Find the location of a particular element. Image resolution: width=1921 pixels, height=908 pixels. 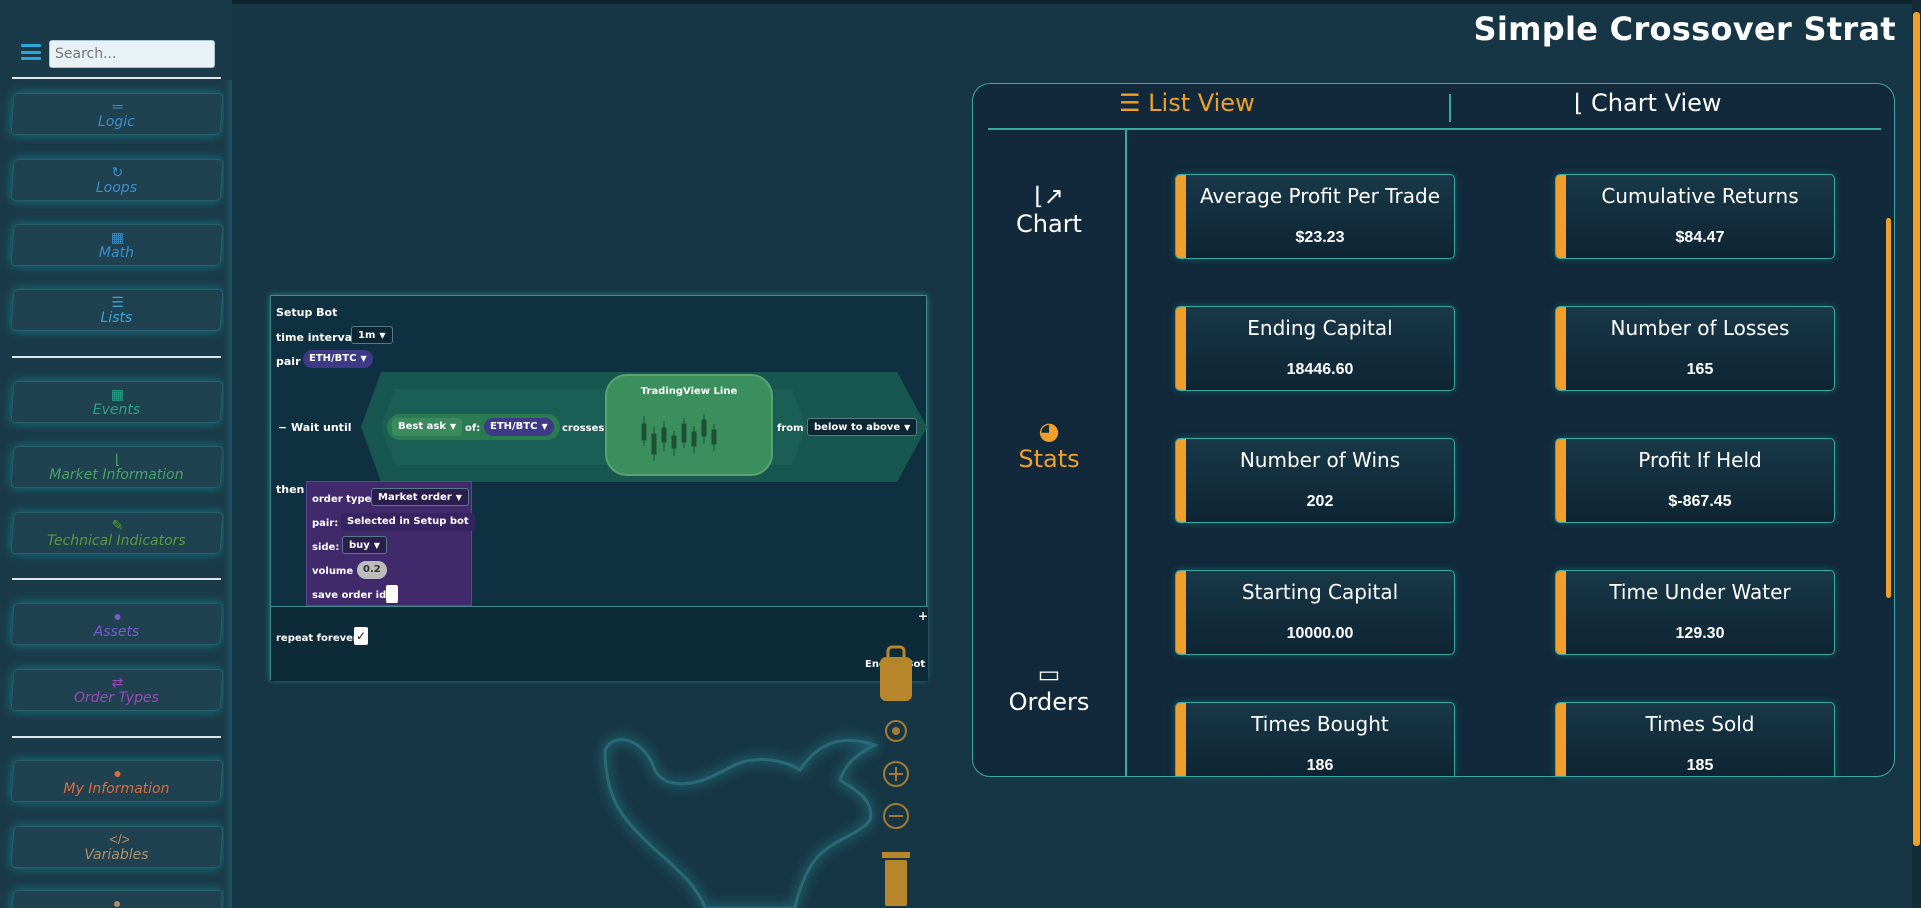

sidebar-item-technical-indicators: ✎ Technical Indicators is located at coordinates (117, 533).